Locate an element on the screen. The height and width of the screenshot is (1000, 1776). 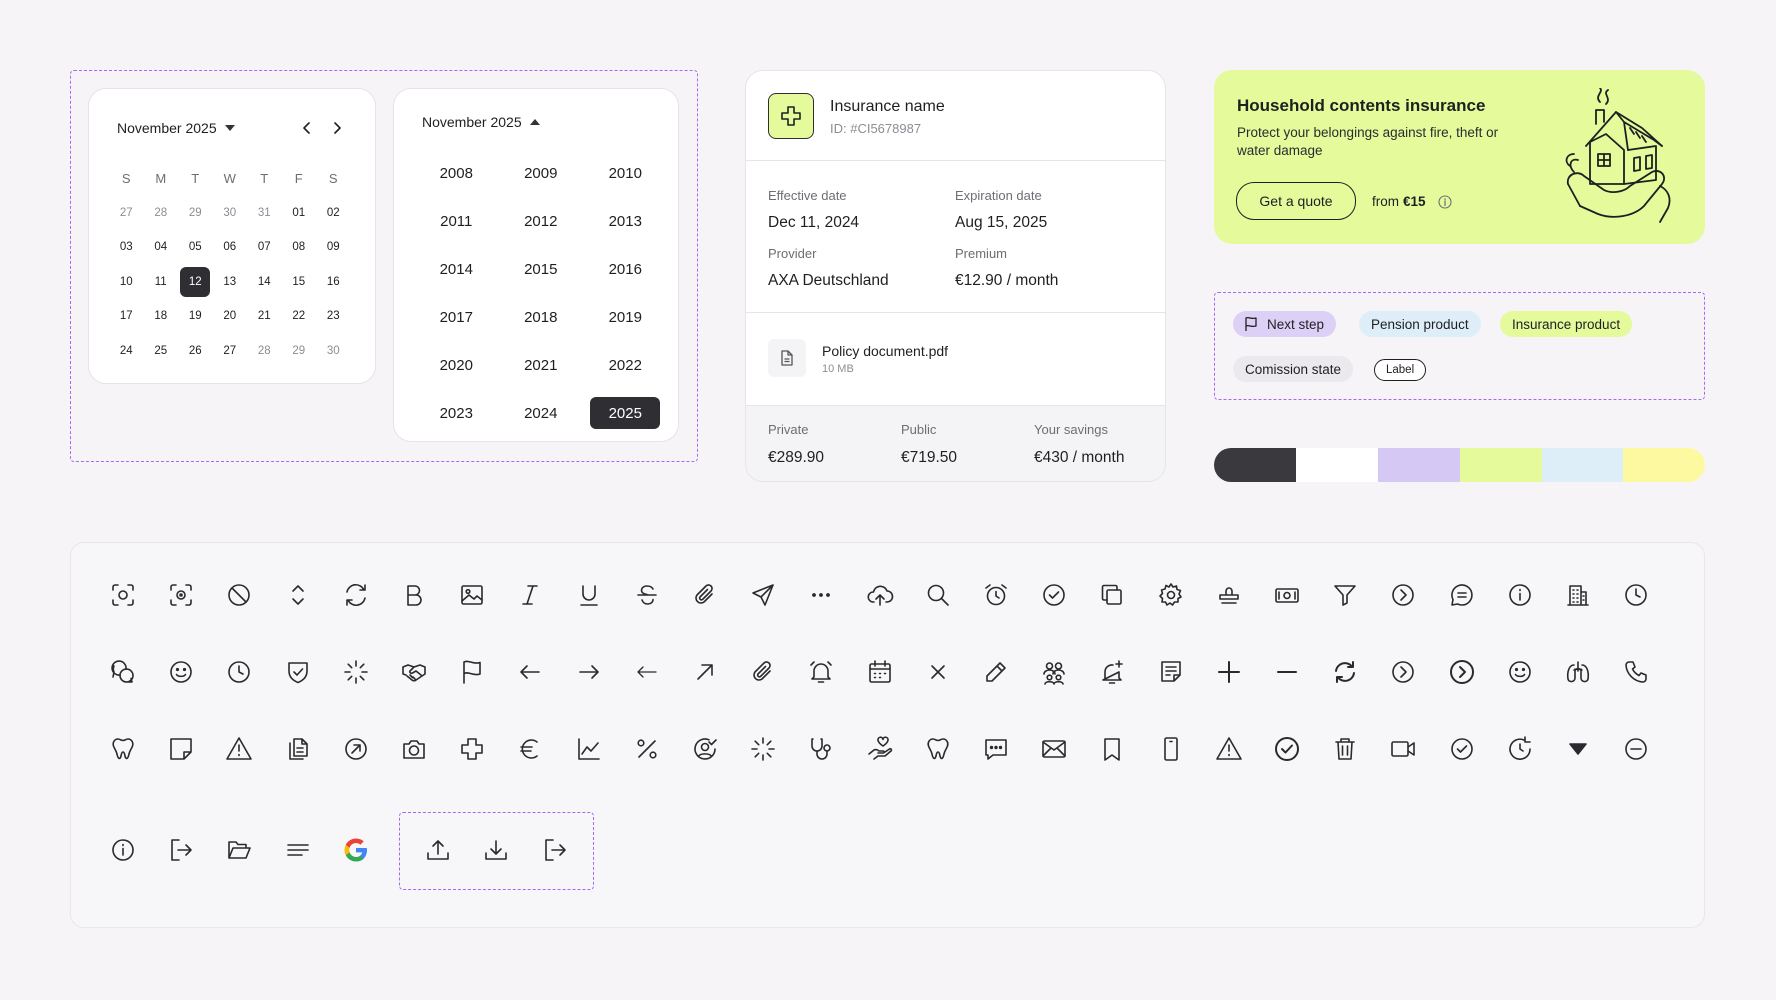
chevron-right-icon is located at coordinates (337, 128).